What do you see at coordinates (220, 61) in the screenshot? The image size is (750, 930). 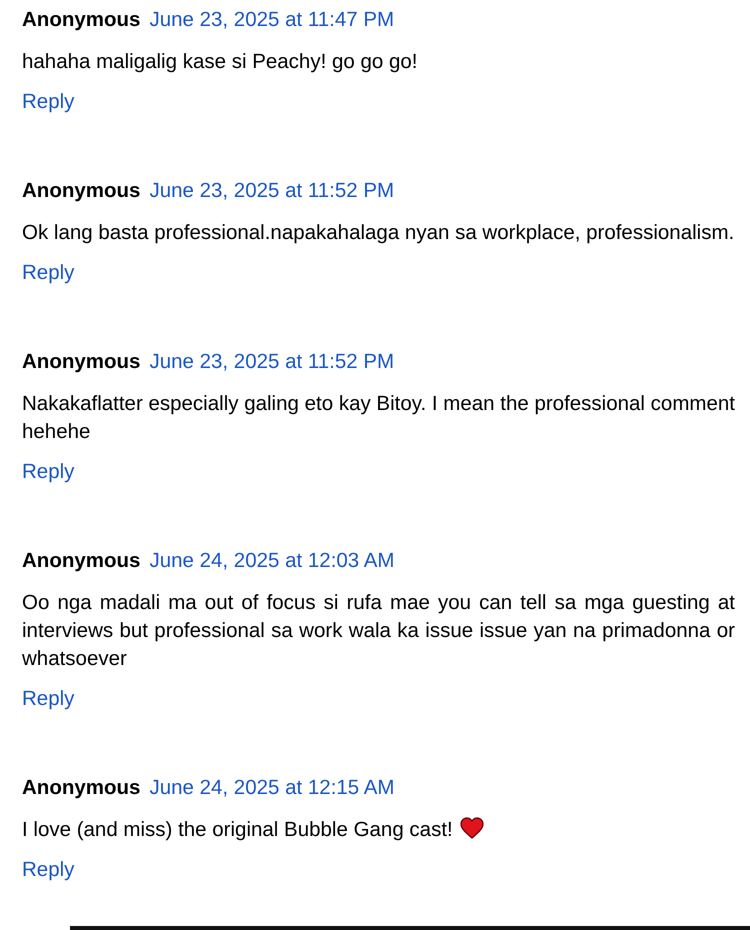 I see `comment-text: hahaha maligalig kase si Peachy! go go go!` at bounding box center [220, 61].